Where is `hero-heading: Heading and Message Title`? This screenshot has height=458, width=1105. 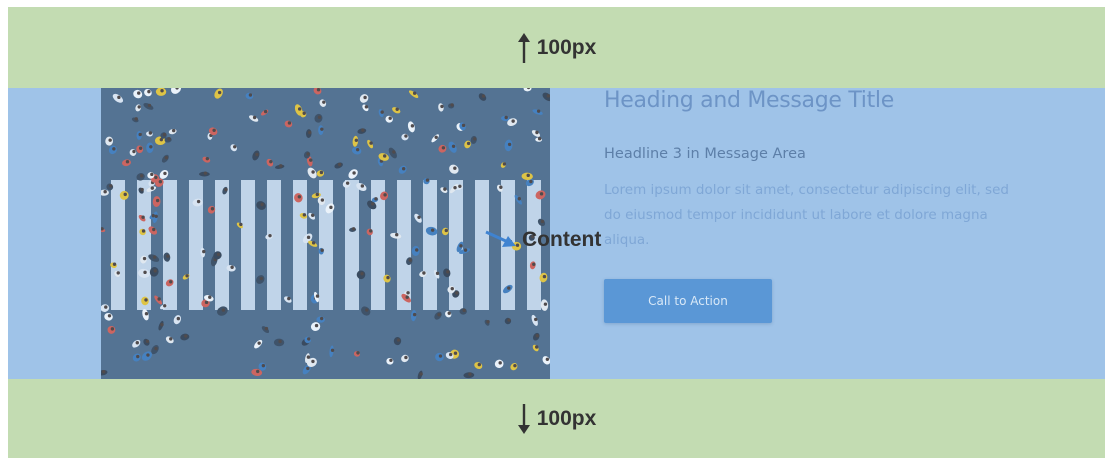
hero-heading: Heading and Message Title is located at coordinates (749, 100).